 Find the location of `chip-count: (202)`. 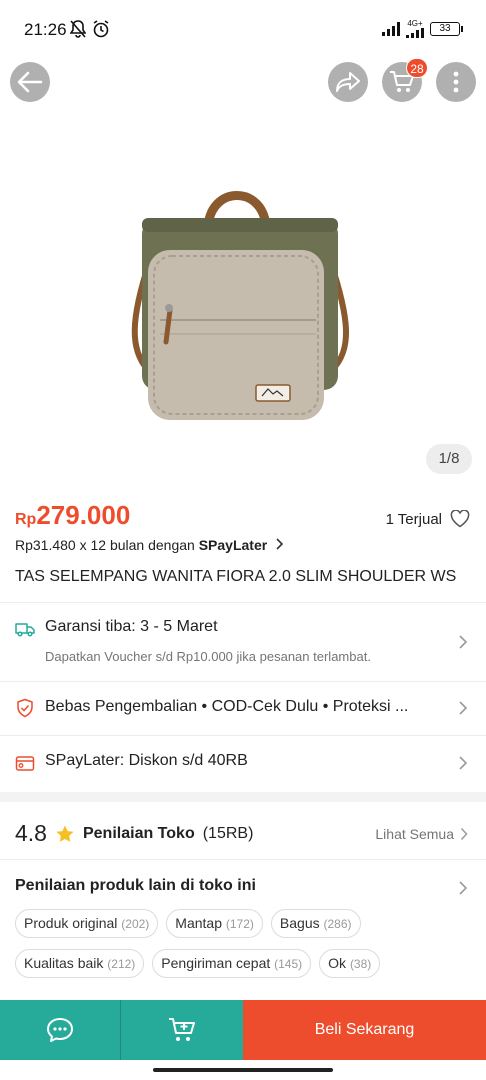

chip-count: (202) is located at coordinates (135, 924).